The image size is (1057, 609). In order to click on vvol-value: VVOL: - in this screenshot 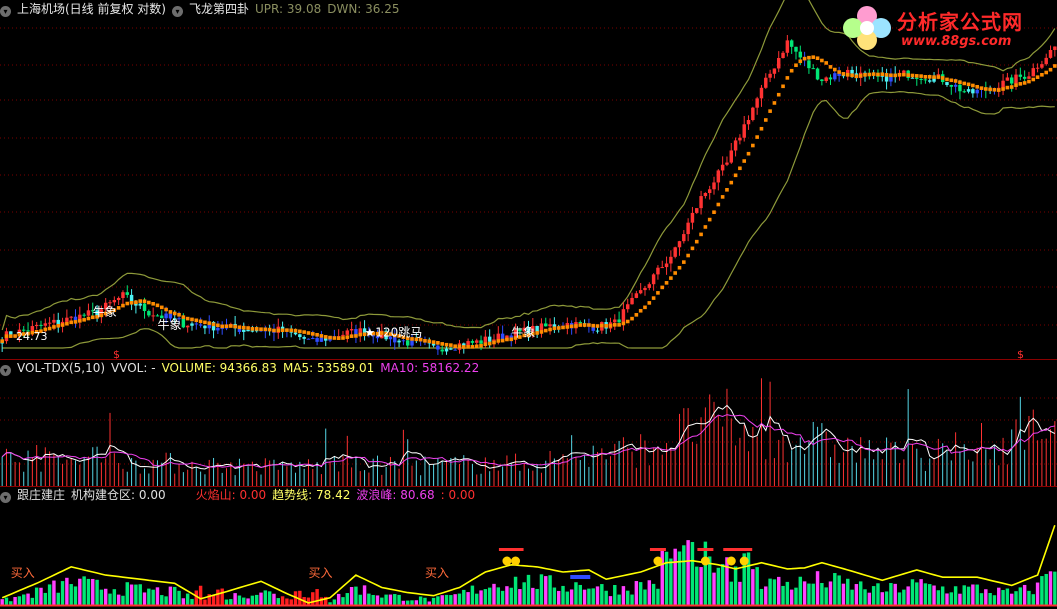, I will do `click(133, 368)`.